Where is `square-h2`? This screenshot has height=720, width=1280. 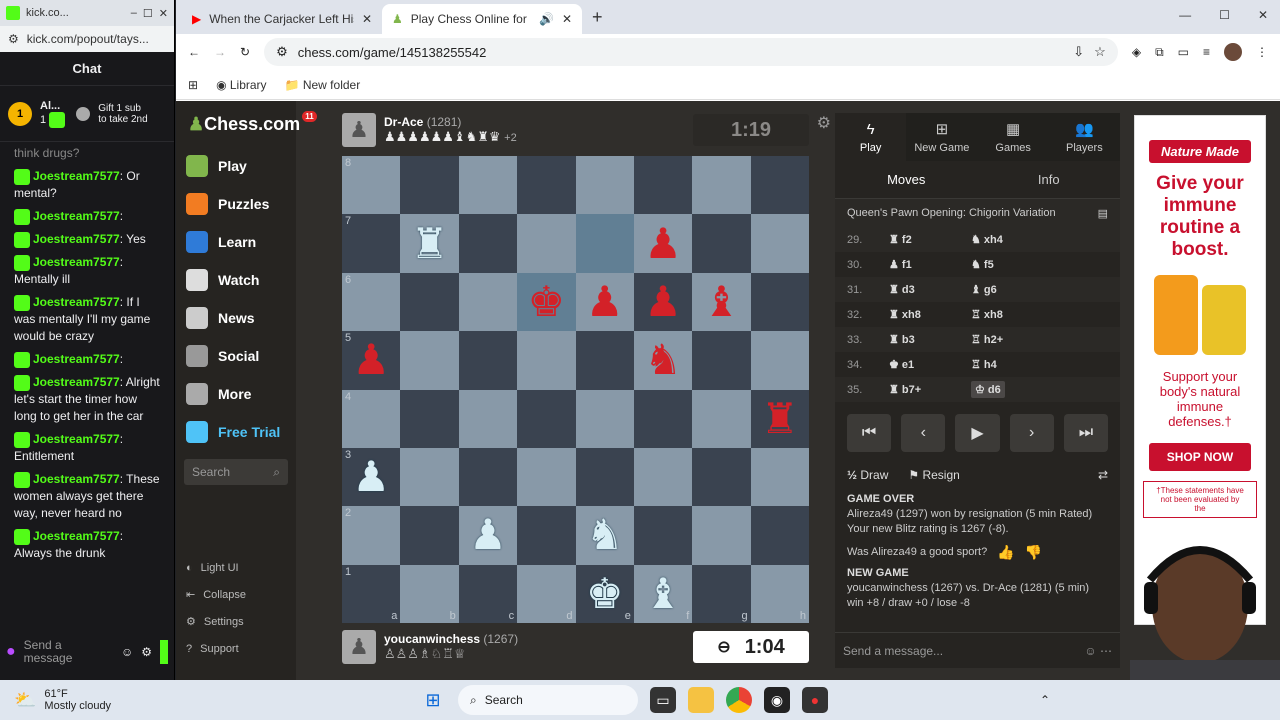 square-h2 is located at coordinates (779, 535).